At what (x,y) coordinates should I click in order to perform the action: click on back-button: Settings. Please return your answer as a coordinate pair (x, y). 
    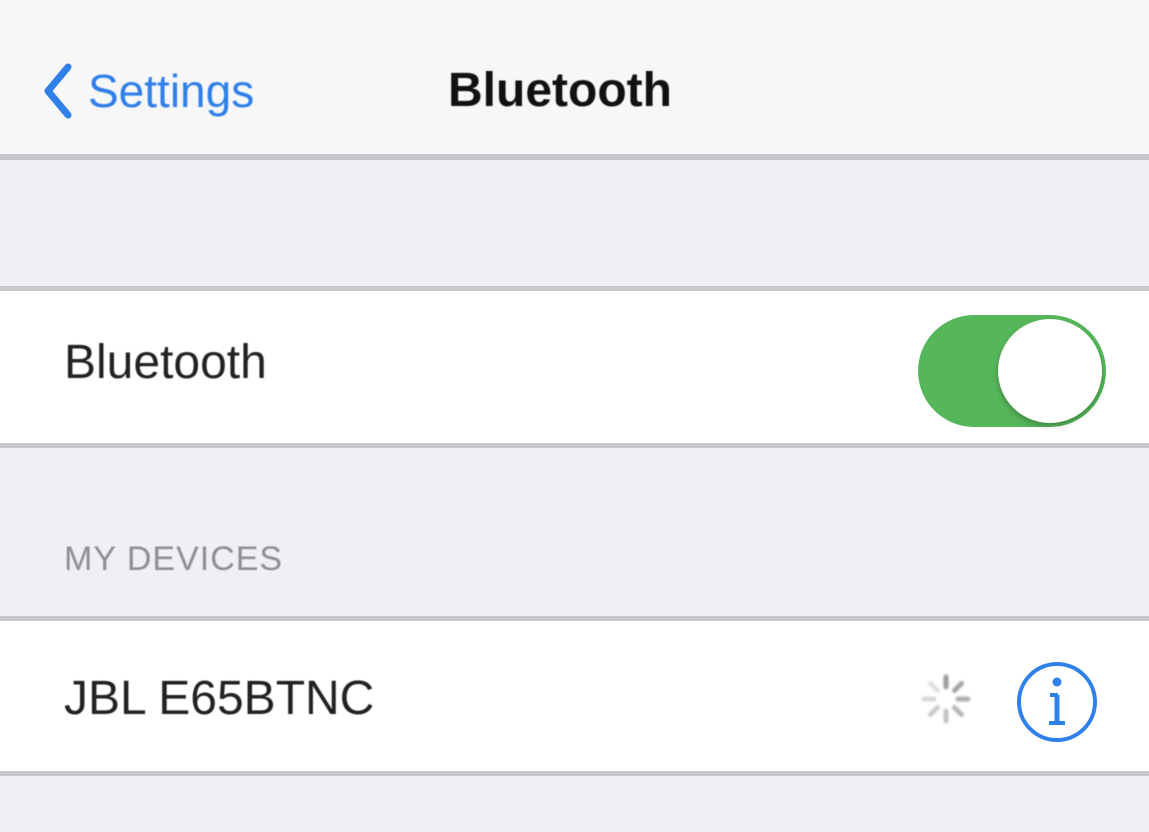
    Looking at the image, I should click on (147, 91).